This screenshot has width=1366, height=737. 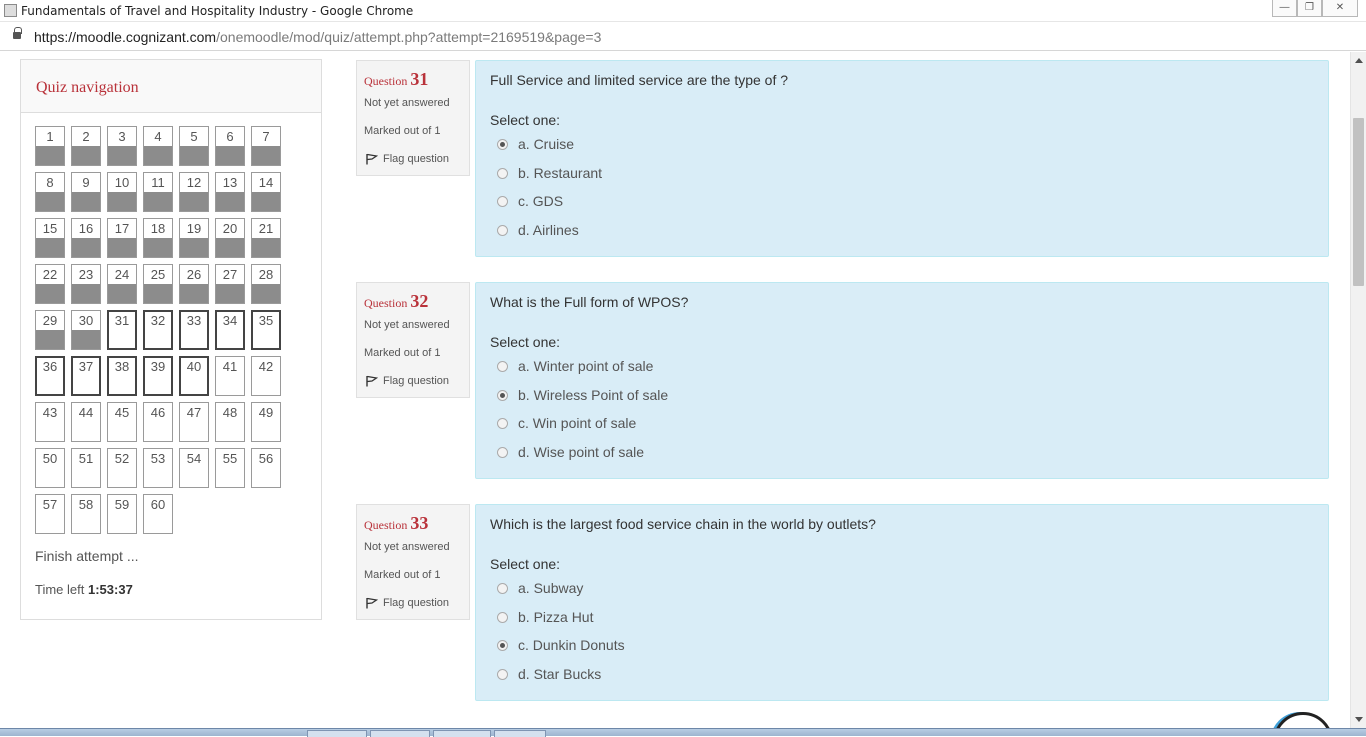 What do you see at coordinates (582, 395) in the screenshot?
I see `answer-option: b. Wireless Point of sale` at bounding box center [582, 395].